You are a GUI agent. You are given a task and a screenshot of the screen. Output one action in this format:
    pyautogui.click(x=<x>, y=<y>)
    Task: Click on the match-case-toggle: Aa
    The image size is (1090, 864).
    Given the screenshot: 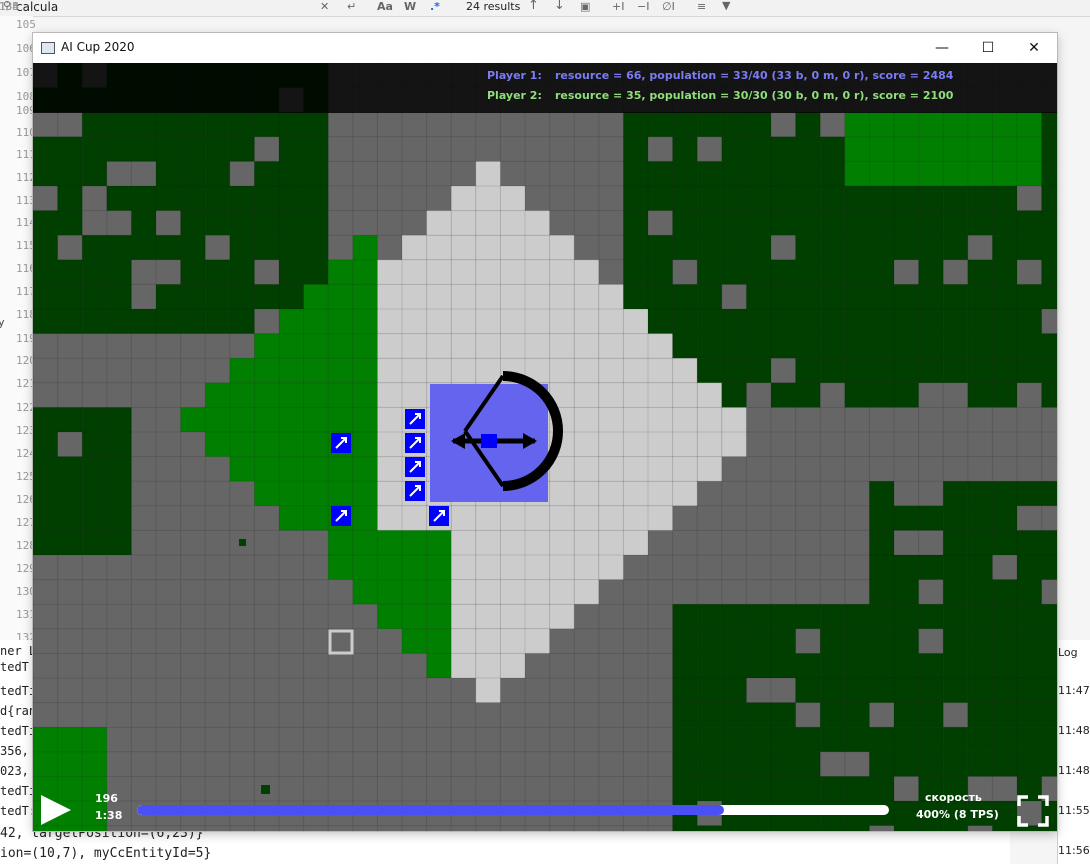 What is the action you would take?
    pyautogui.click(x=385, y=6)
    